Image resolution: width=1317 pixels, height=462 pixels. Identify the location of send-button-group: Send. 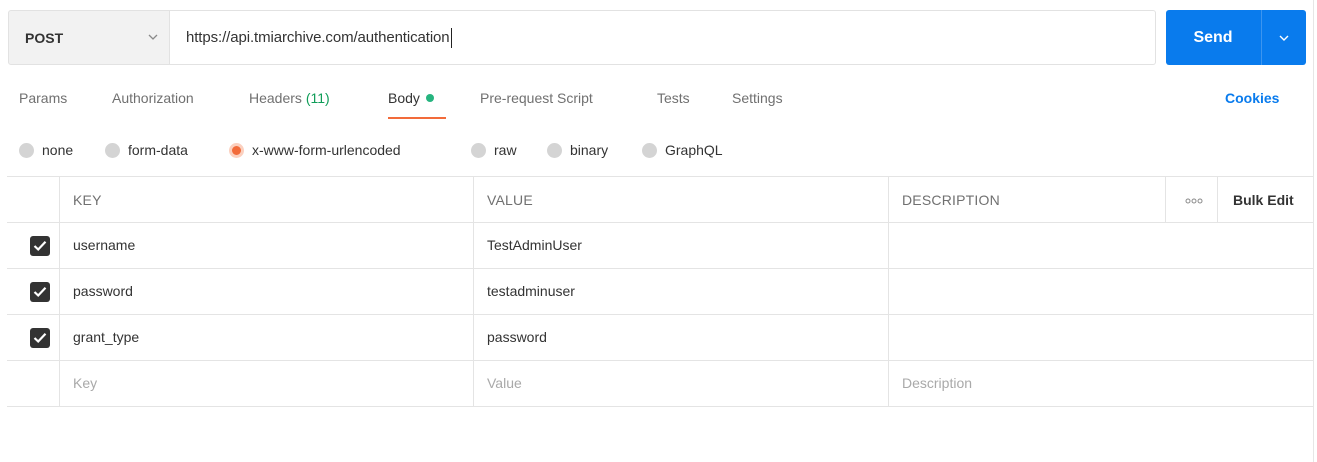
(1236, 37).